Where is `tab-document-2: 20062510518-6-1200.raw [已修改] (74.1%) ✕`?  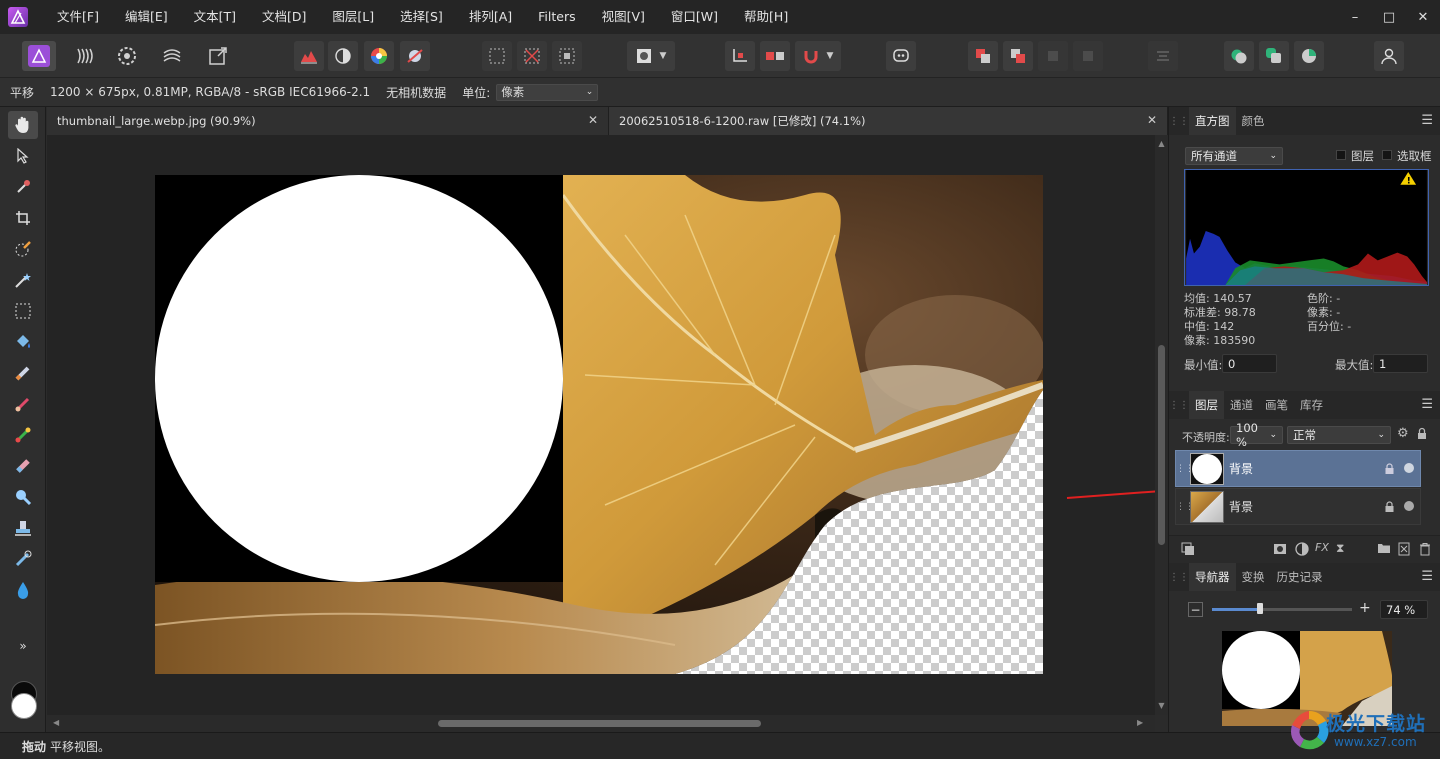 tab-document-2: 20062510518-6-1200.raw [已修改] (74.1%) ✕ is located at coordinates (888, 121).